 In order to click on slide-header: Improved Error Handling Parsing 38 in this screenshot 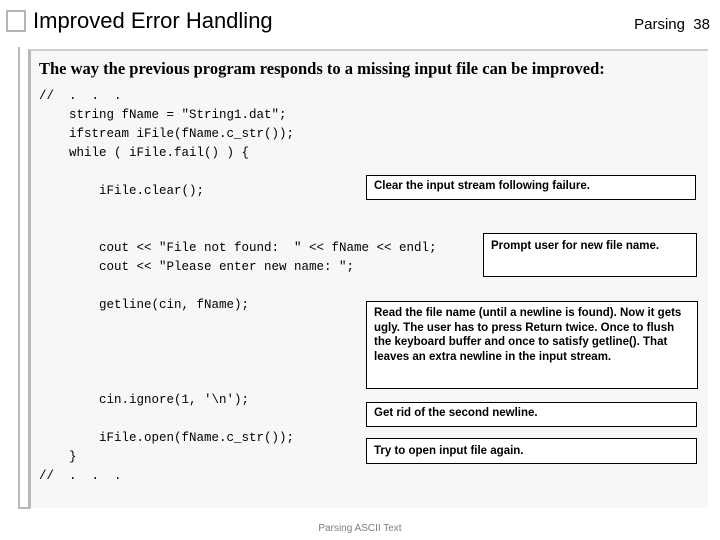, I will do `click(360, 21)`.